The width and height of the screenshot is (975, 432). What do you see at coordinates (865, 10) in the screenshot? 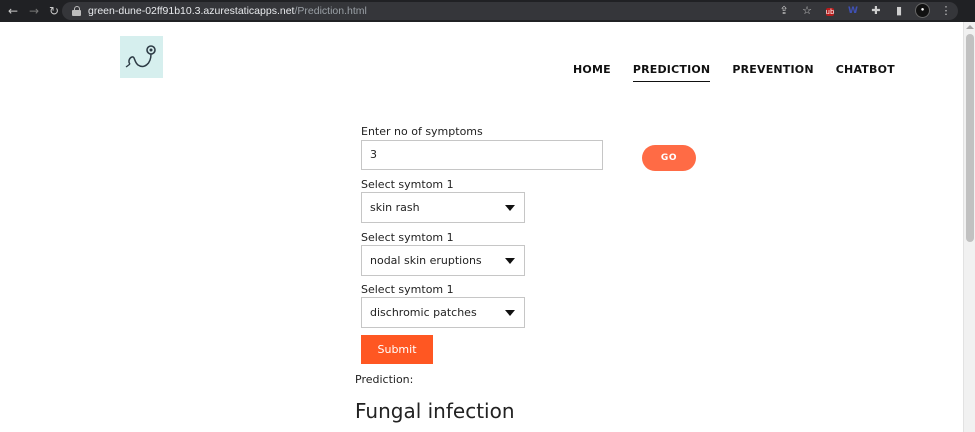
I see `browser-actions: ⇪ ☆ ub W ✚ ▮ ● ⋮` at bounding box center [865, 10].